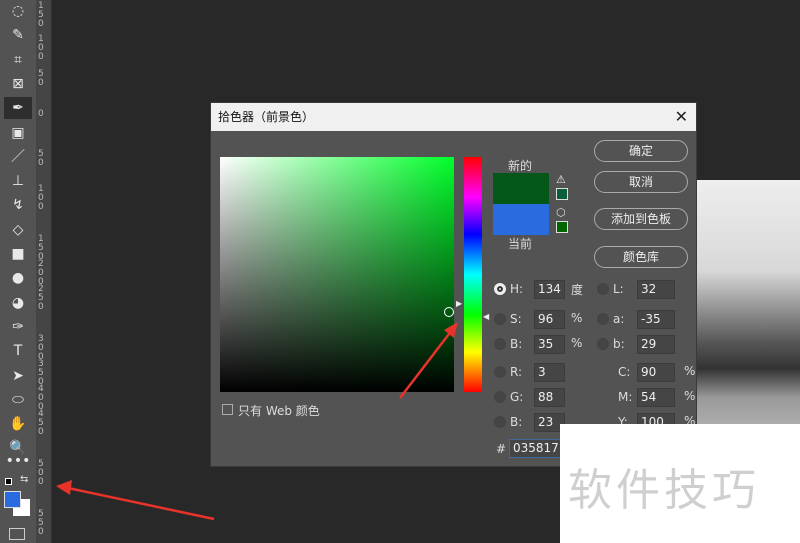 Image resolution: width=800 pixels, height=543 pixels. What do you see at coordinates (141, 503) in the screenshot?
I see `arrow-to-foreground-color` at bounding box center [141, 503].